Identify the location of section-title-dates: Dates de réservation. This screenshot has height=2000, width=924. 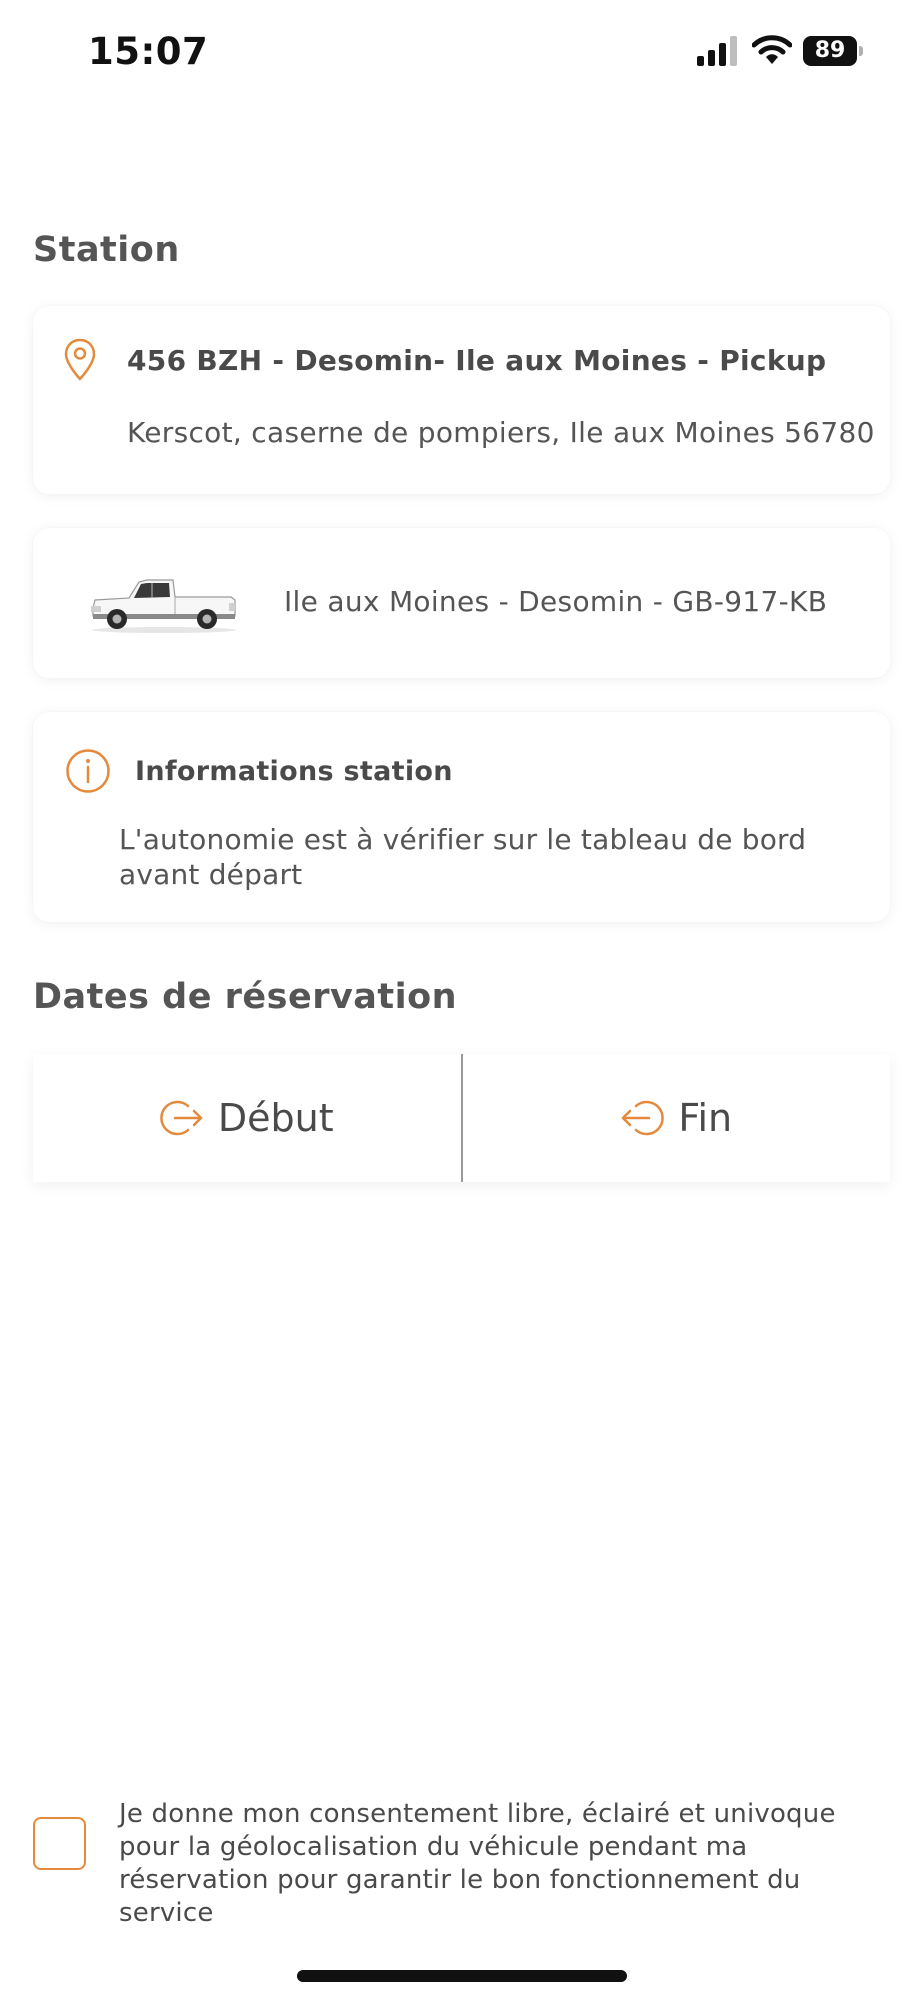
(245, 997).